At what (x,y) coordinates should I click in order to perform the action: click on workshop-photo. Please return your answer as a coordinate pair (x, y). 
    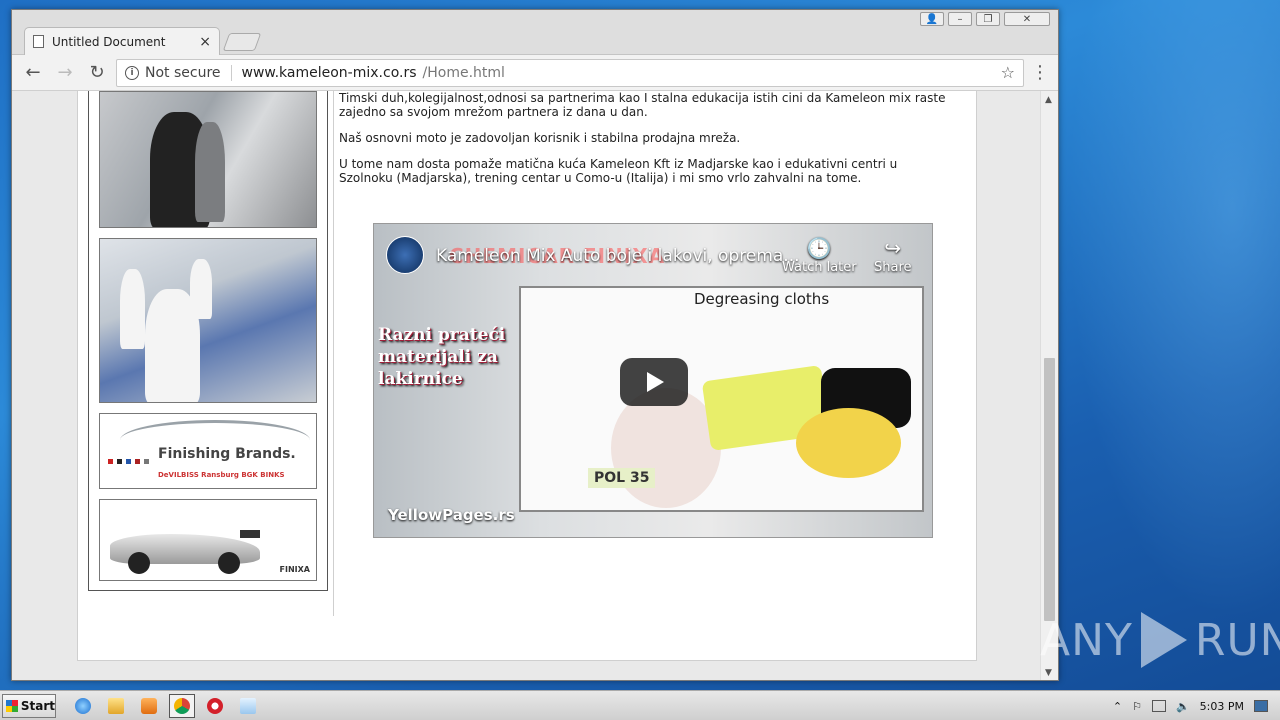
    Looking at the image, I should click on (208, 159).